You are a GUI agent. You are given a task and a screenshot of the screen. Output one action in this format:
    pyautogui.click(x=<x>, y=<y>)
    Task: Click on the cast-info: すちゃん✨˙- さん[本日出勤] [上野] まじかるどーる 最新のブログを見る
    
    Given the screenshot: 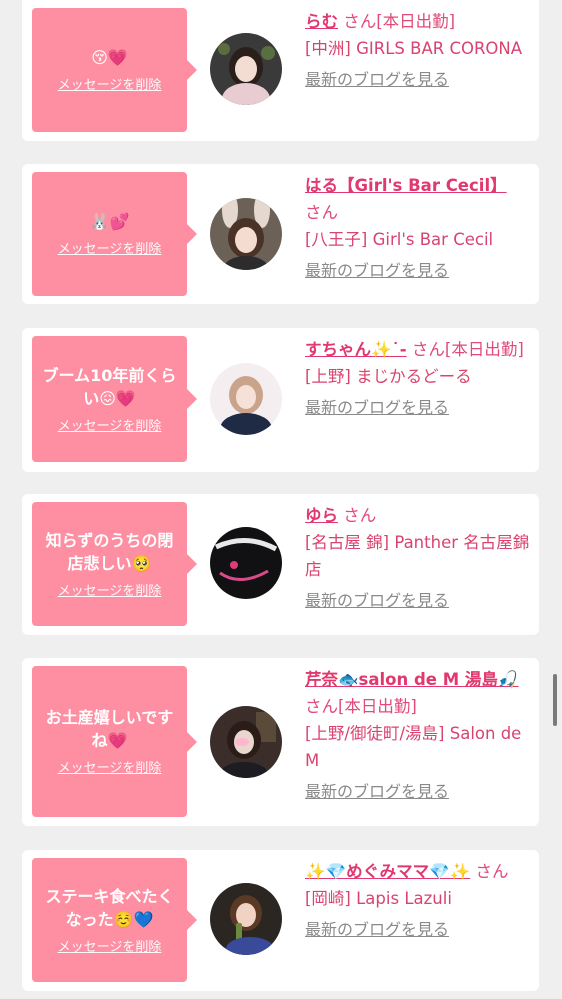 What is the action you would take?
    pyautogui.click(x=417, y=378)
    